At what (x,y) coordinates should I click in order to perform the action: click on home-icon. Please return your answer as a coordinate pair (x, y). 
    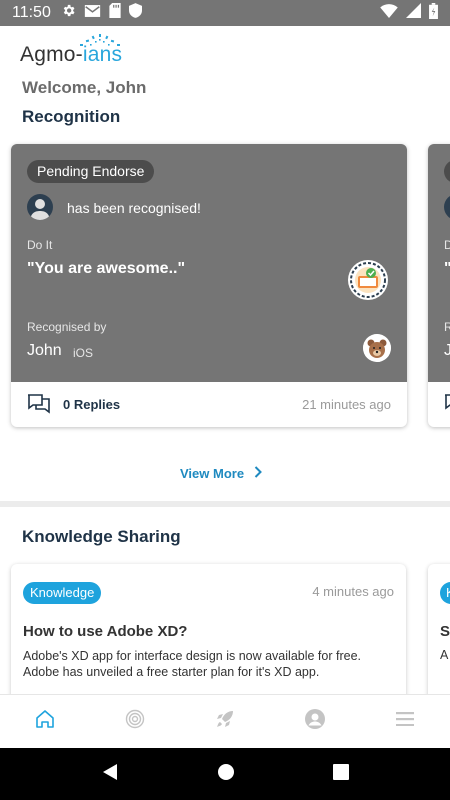
    Looking at the image, I should click on (45, 721).